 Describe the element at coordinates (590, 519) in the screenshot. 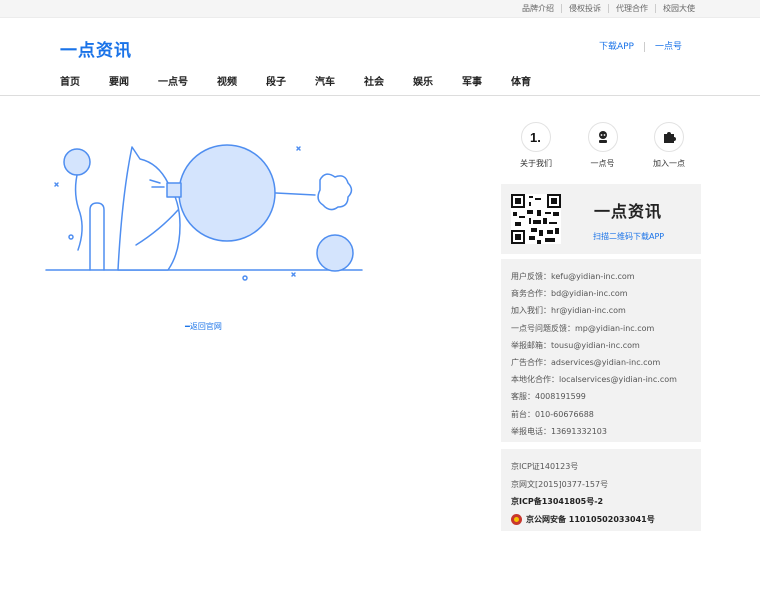

I see `police-record-text: 京公网安备 11010502033041号` at that location.